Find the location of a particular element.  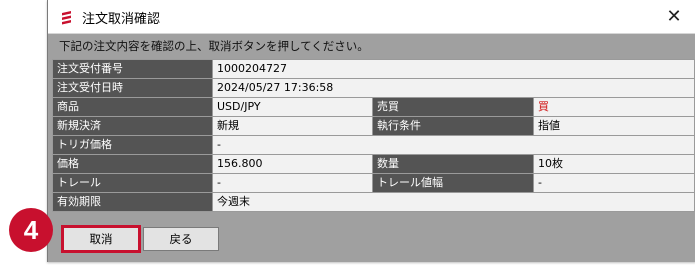

close-button: ✕ is located at coordinates (673, 16).